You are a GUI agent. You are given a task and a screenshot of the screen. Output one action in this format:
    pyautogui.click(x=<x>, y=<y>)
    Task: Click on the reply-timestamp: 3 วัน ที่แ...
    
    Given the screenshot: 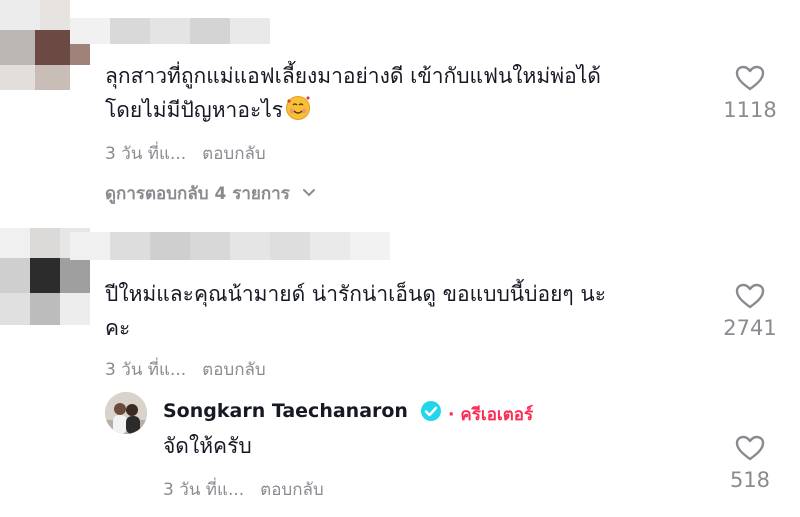 What is the action you would take?
    pyautogui.click(x=204, y=490)
    